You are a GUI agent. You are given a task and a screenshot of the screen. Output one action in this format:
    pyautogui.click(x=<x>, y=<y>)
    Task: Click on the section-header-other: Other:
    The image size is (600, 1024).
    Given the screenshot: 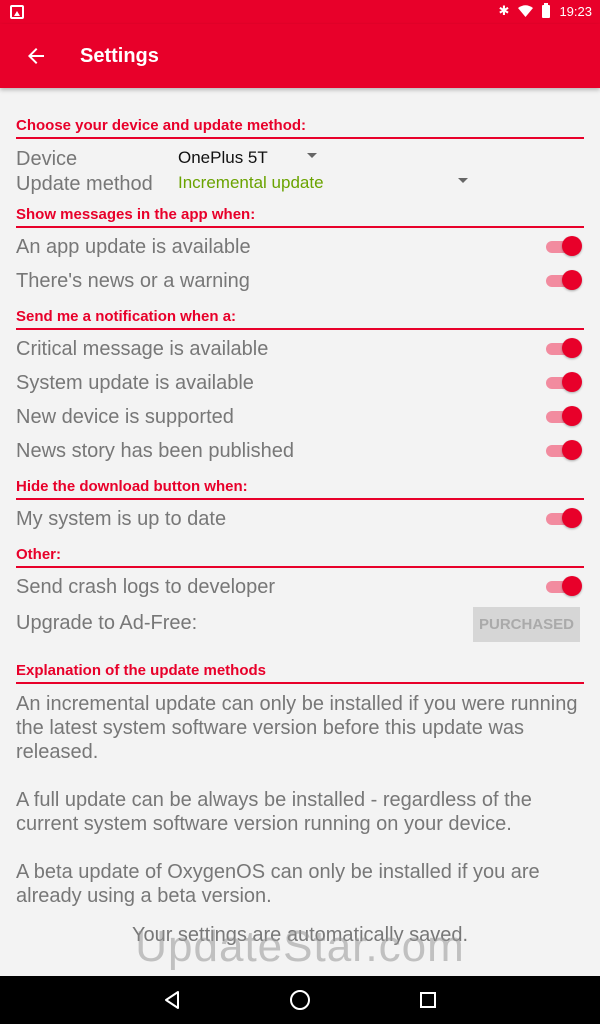 What is the action you would take?
    pyautogui.click(x=300, y=557)
    